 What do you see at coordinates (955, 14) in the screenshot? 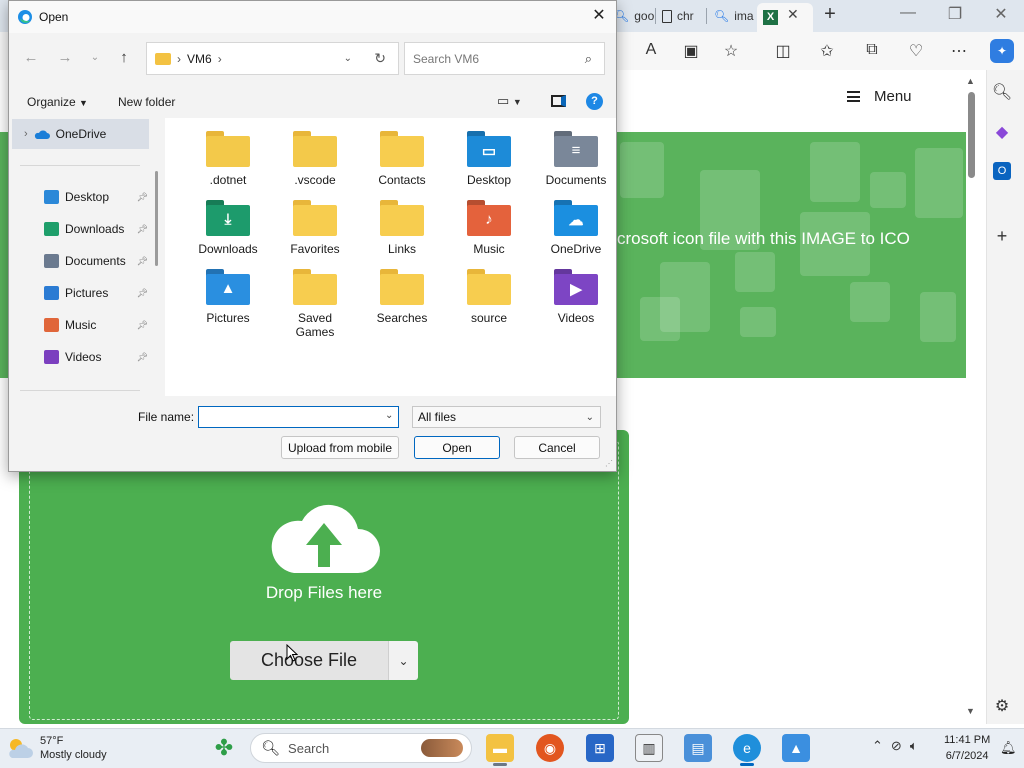
I see `restore-icon: ❐` at bounding box center [955, 14].